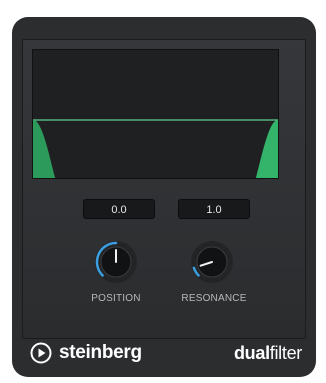 This screenshot has width=326, height=383. I want to click on plugin-footer: steinberg dualfilter, so click(164, 353).